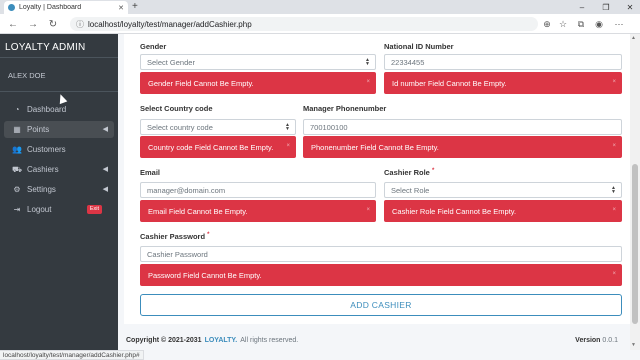  What do you see at coordinates (619, 24) in the screenshot?
I see `browser-menu-icon: ⋯` at bounding box center [619, 24].